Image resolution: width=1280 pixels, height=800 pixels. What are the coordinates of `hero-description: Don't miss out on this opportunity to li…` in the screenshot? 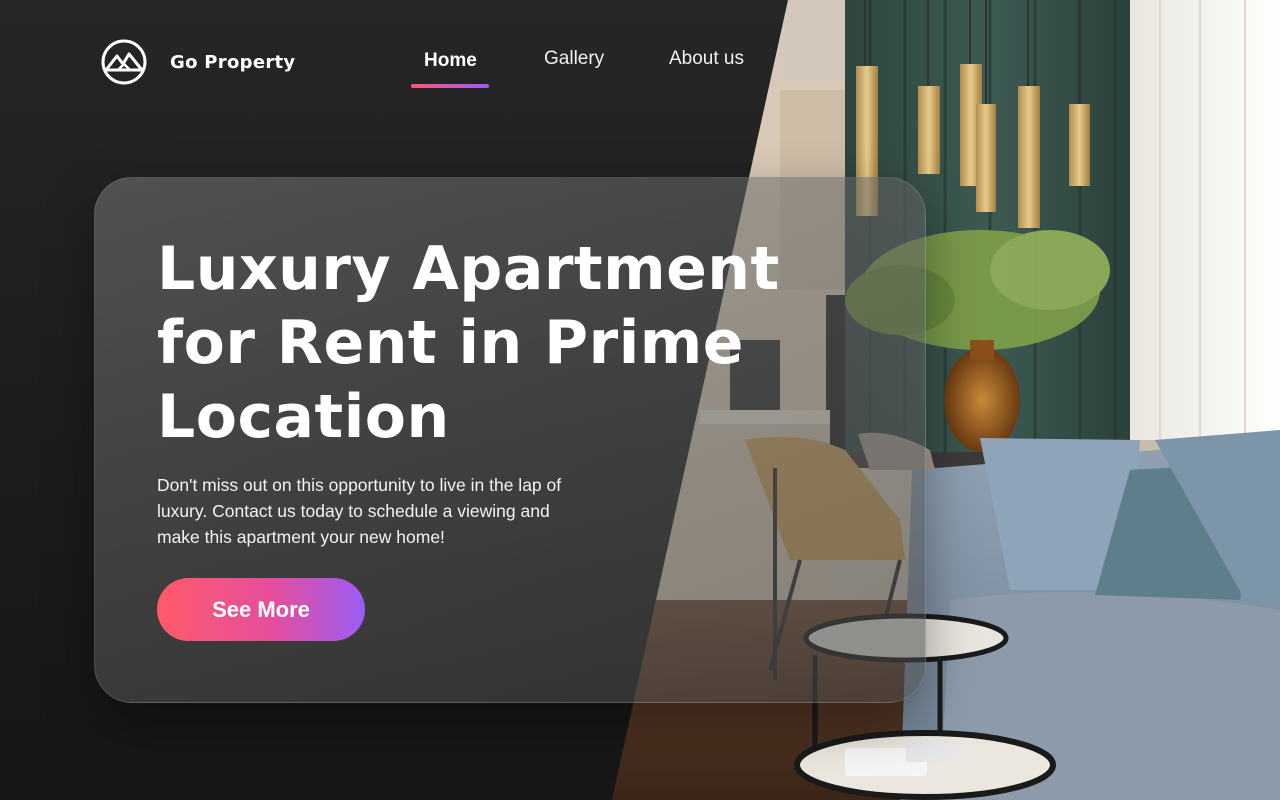 It's located at (359, 511).